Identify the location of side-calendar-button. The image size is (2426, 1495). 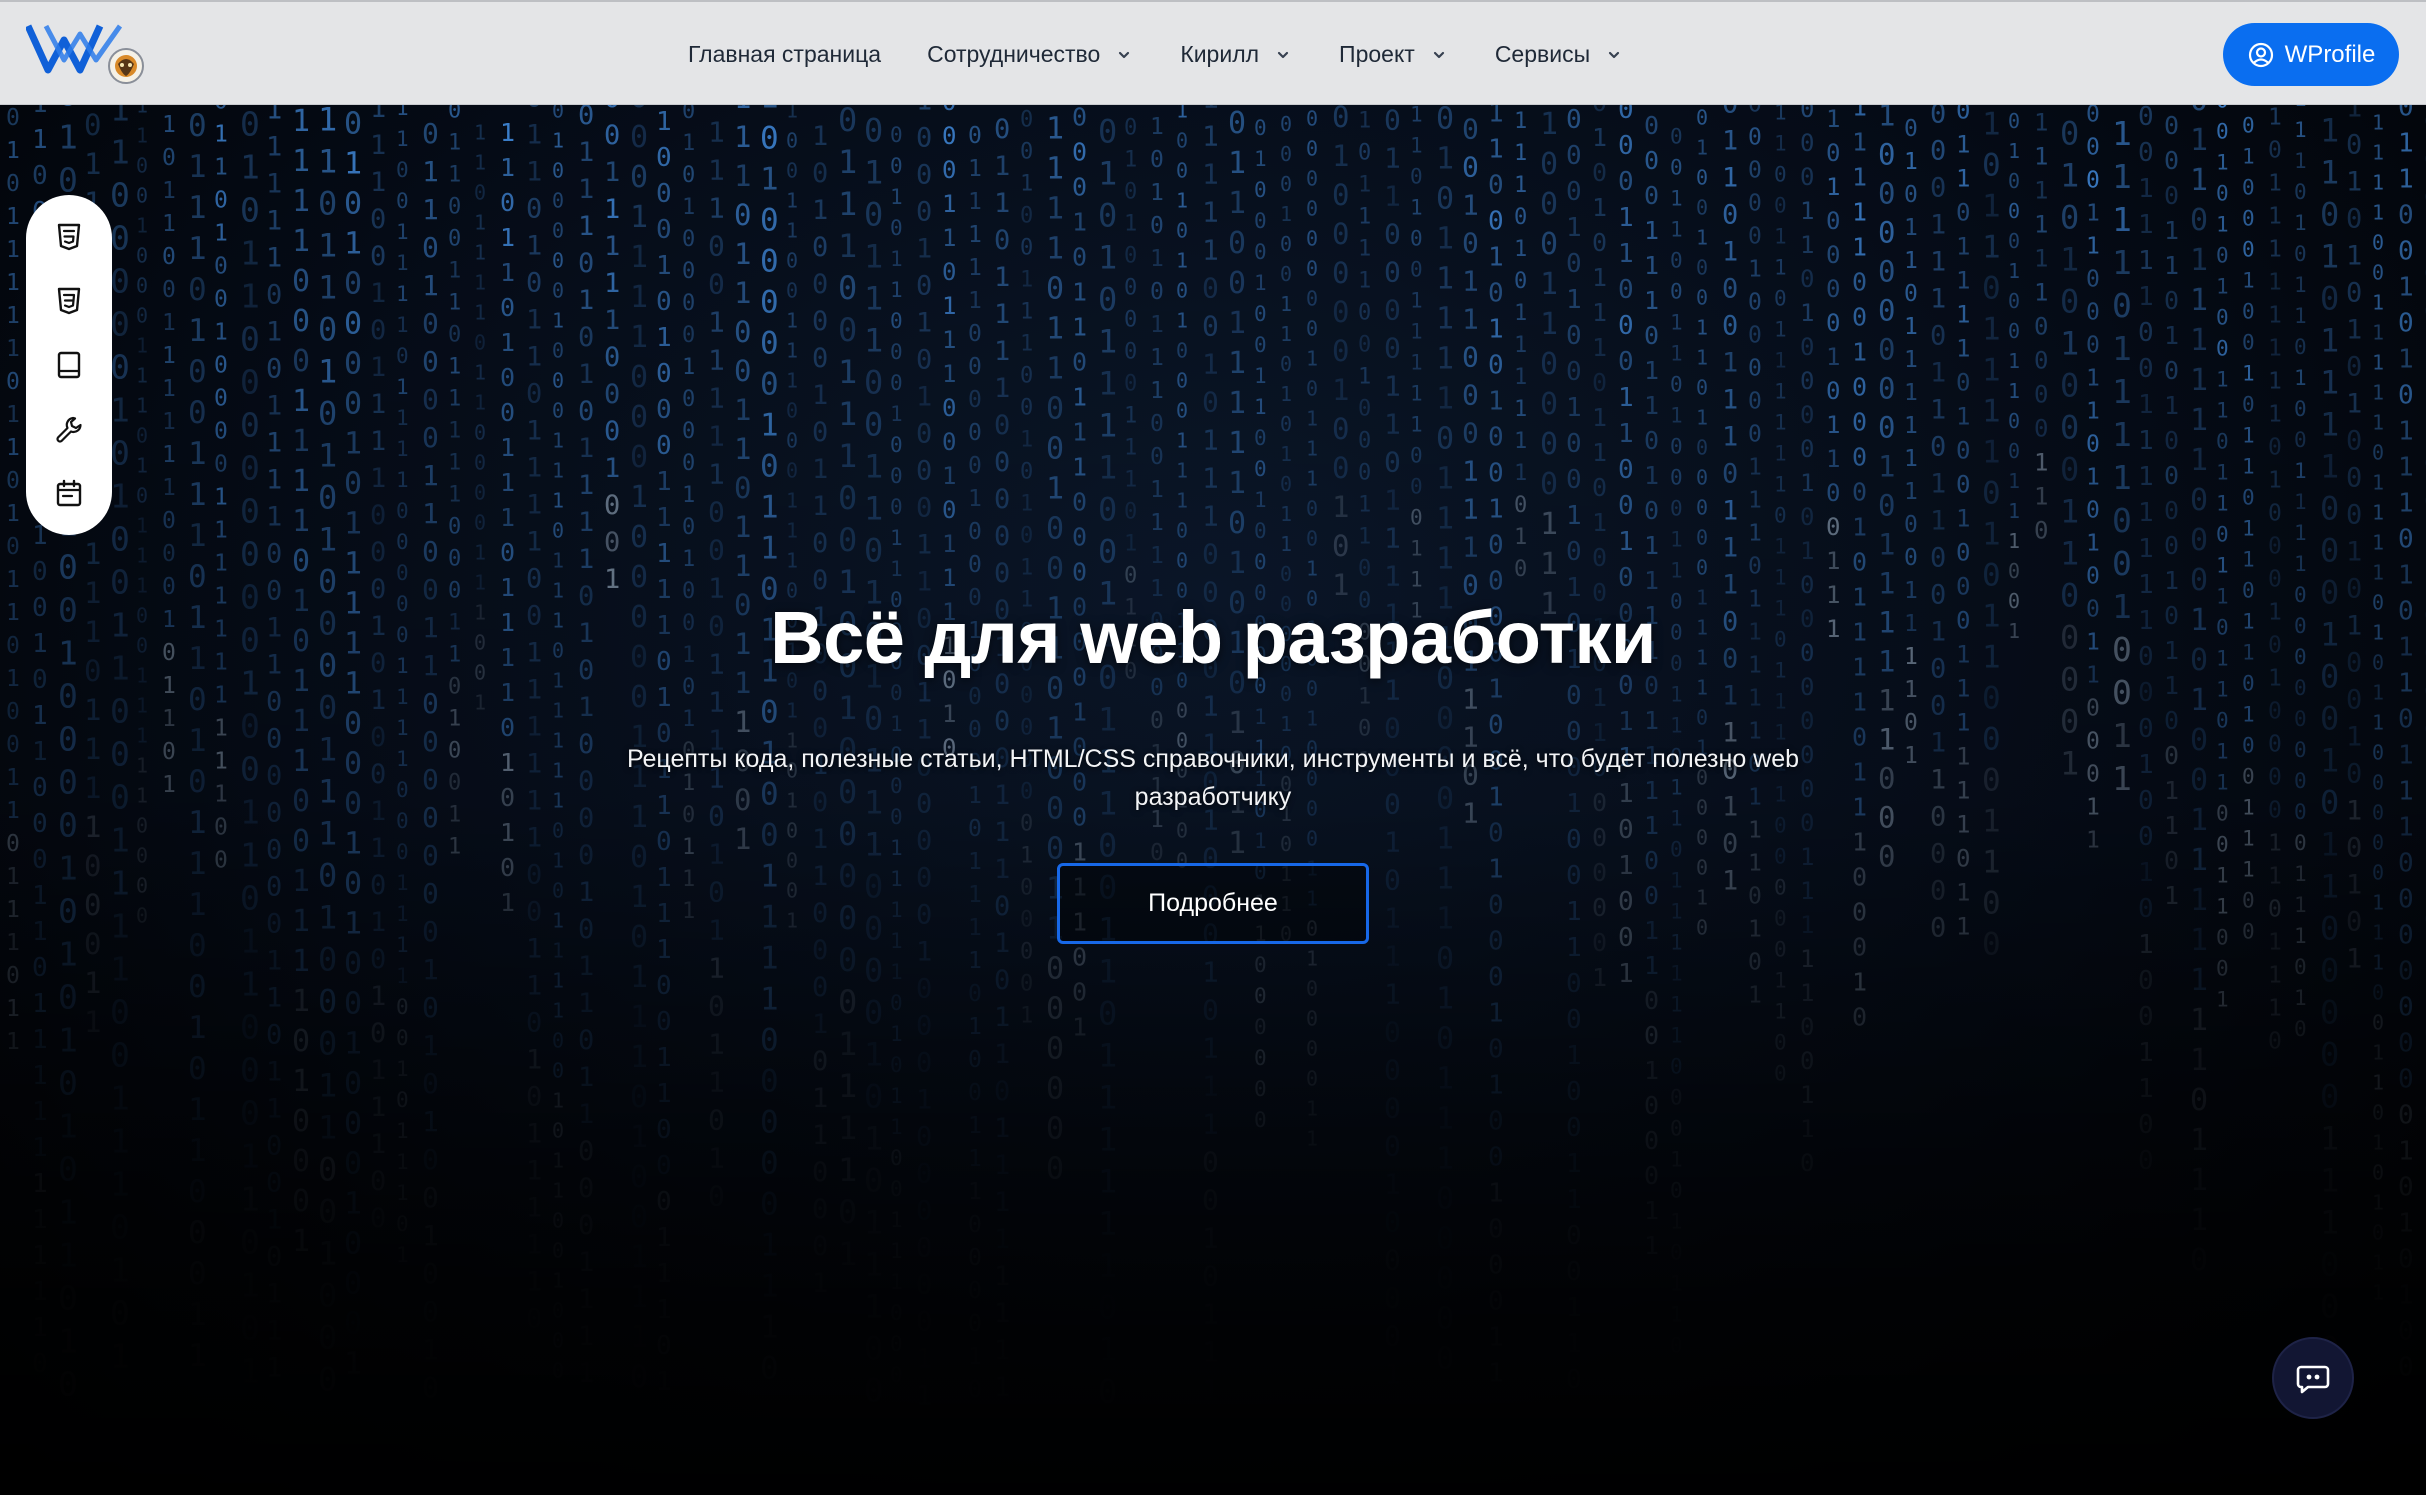
(69, 493).